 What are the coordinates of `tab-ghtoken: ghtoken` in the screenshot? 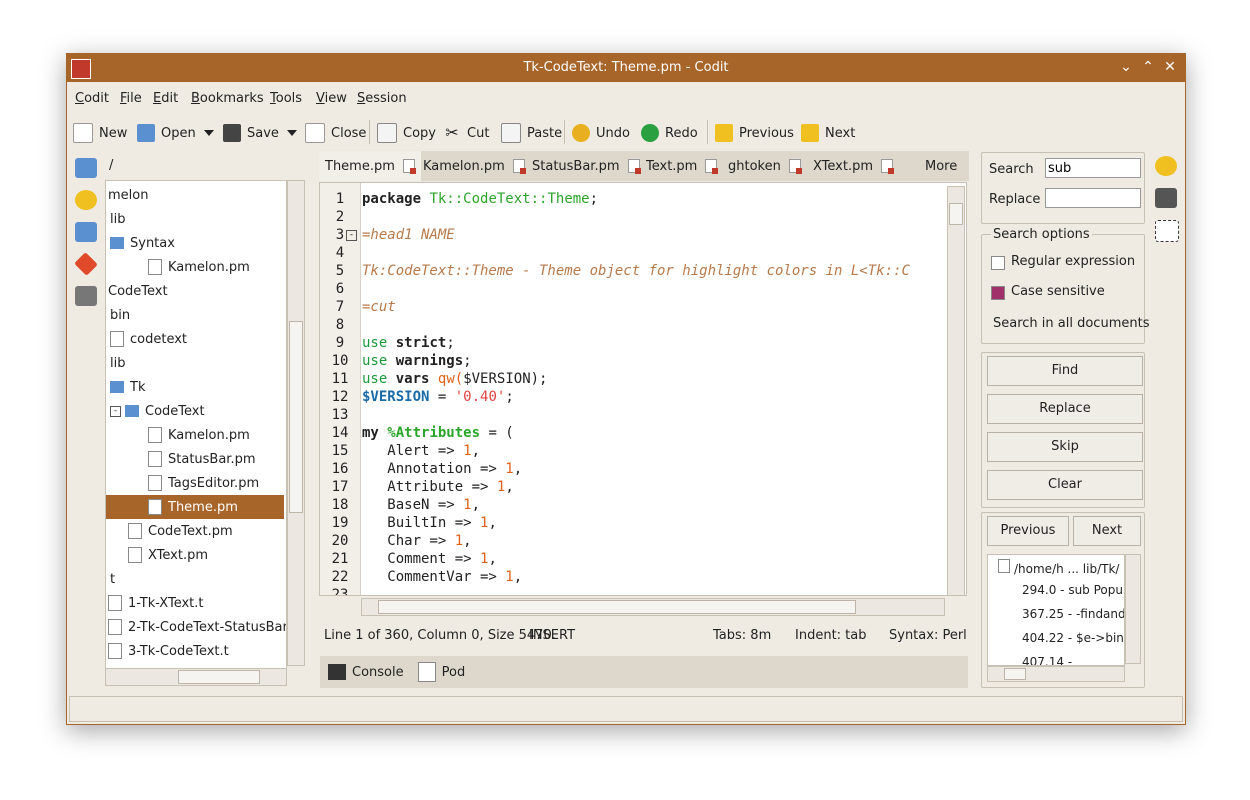 It's located at (764, 166).